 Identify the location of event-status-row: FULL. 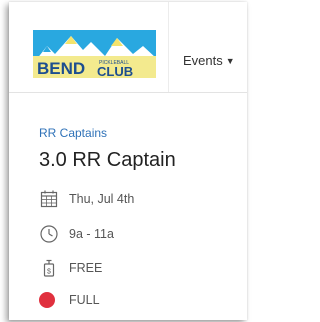
(69, 300).